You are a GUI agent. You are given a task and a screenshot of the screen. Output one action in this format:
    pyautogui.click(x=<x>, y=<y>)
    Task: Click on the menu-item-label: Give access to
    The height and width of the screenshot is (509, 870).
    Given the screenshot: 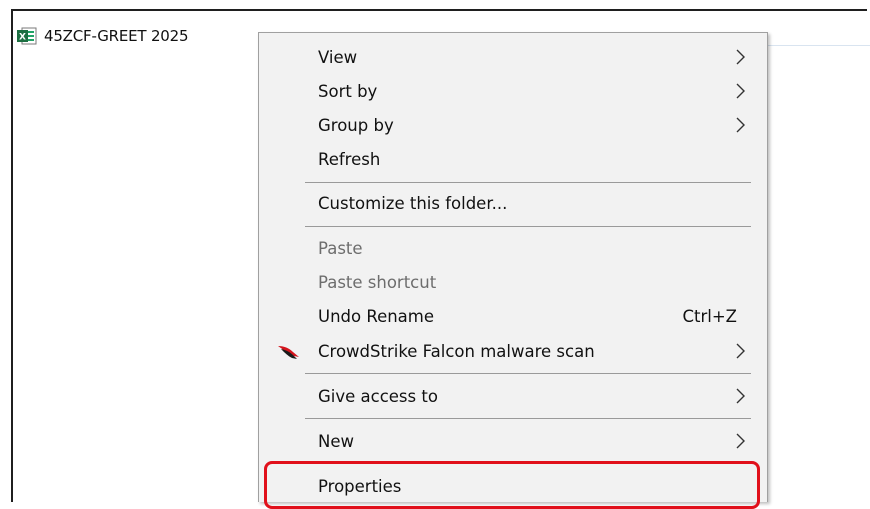 What is the action you would take?
    pyautogui.click(x=378, y=396)
    